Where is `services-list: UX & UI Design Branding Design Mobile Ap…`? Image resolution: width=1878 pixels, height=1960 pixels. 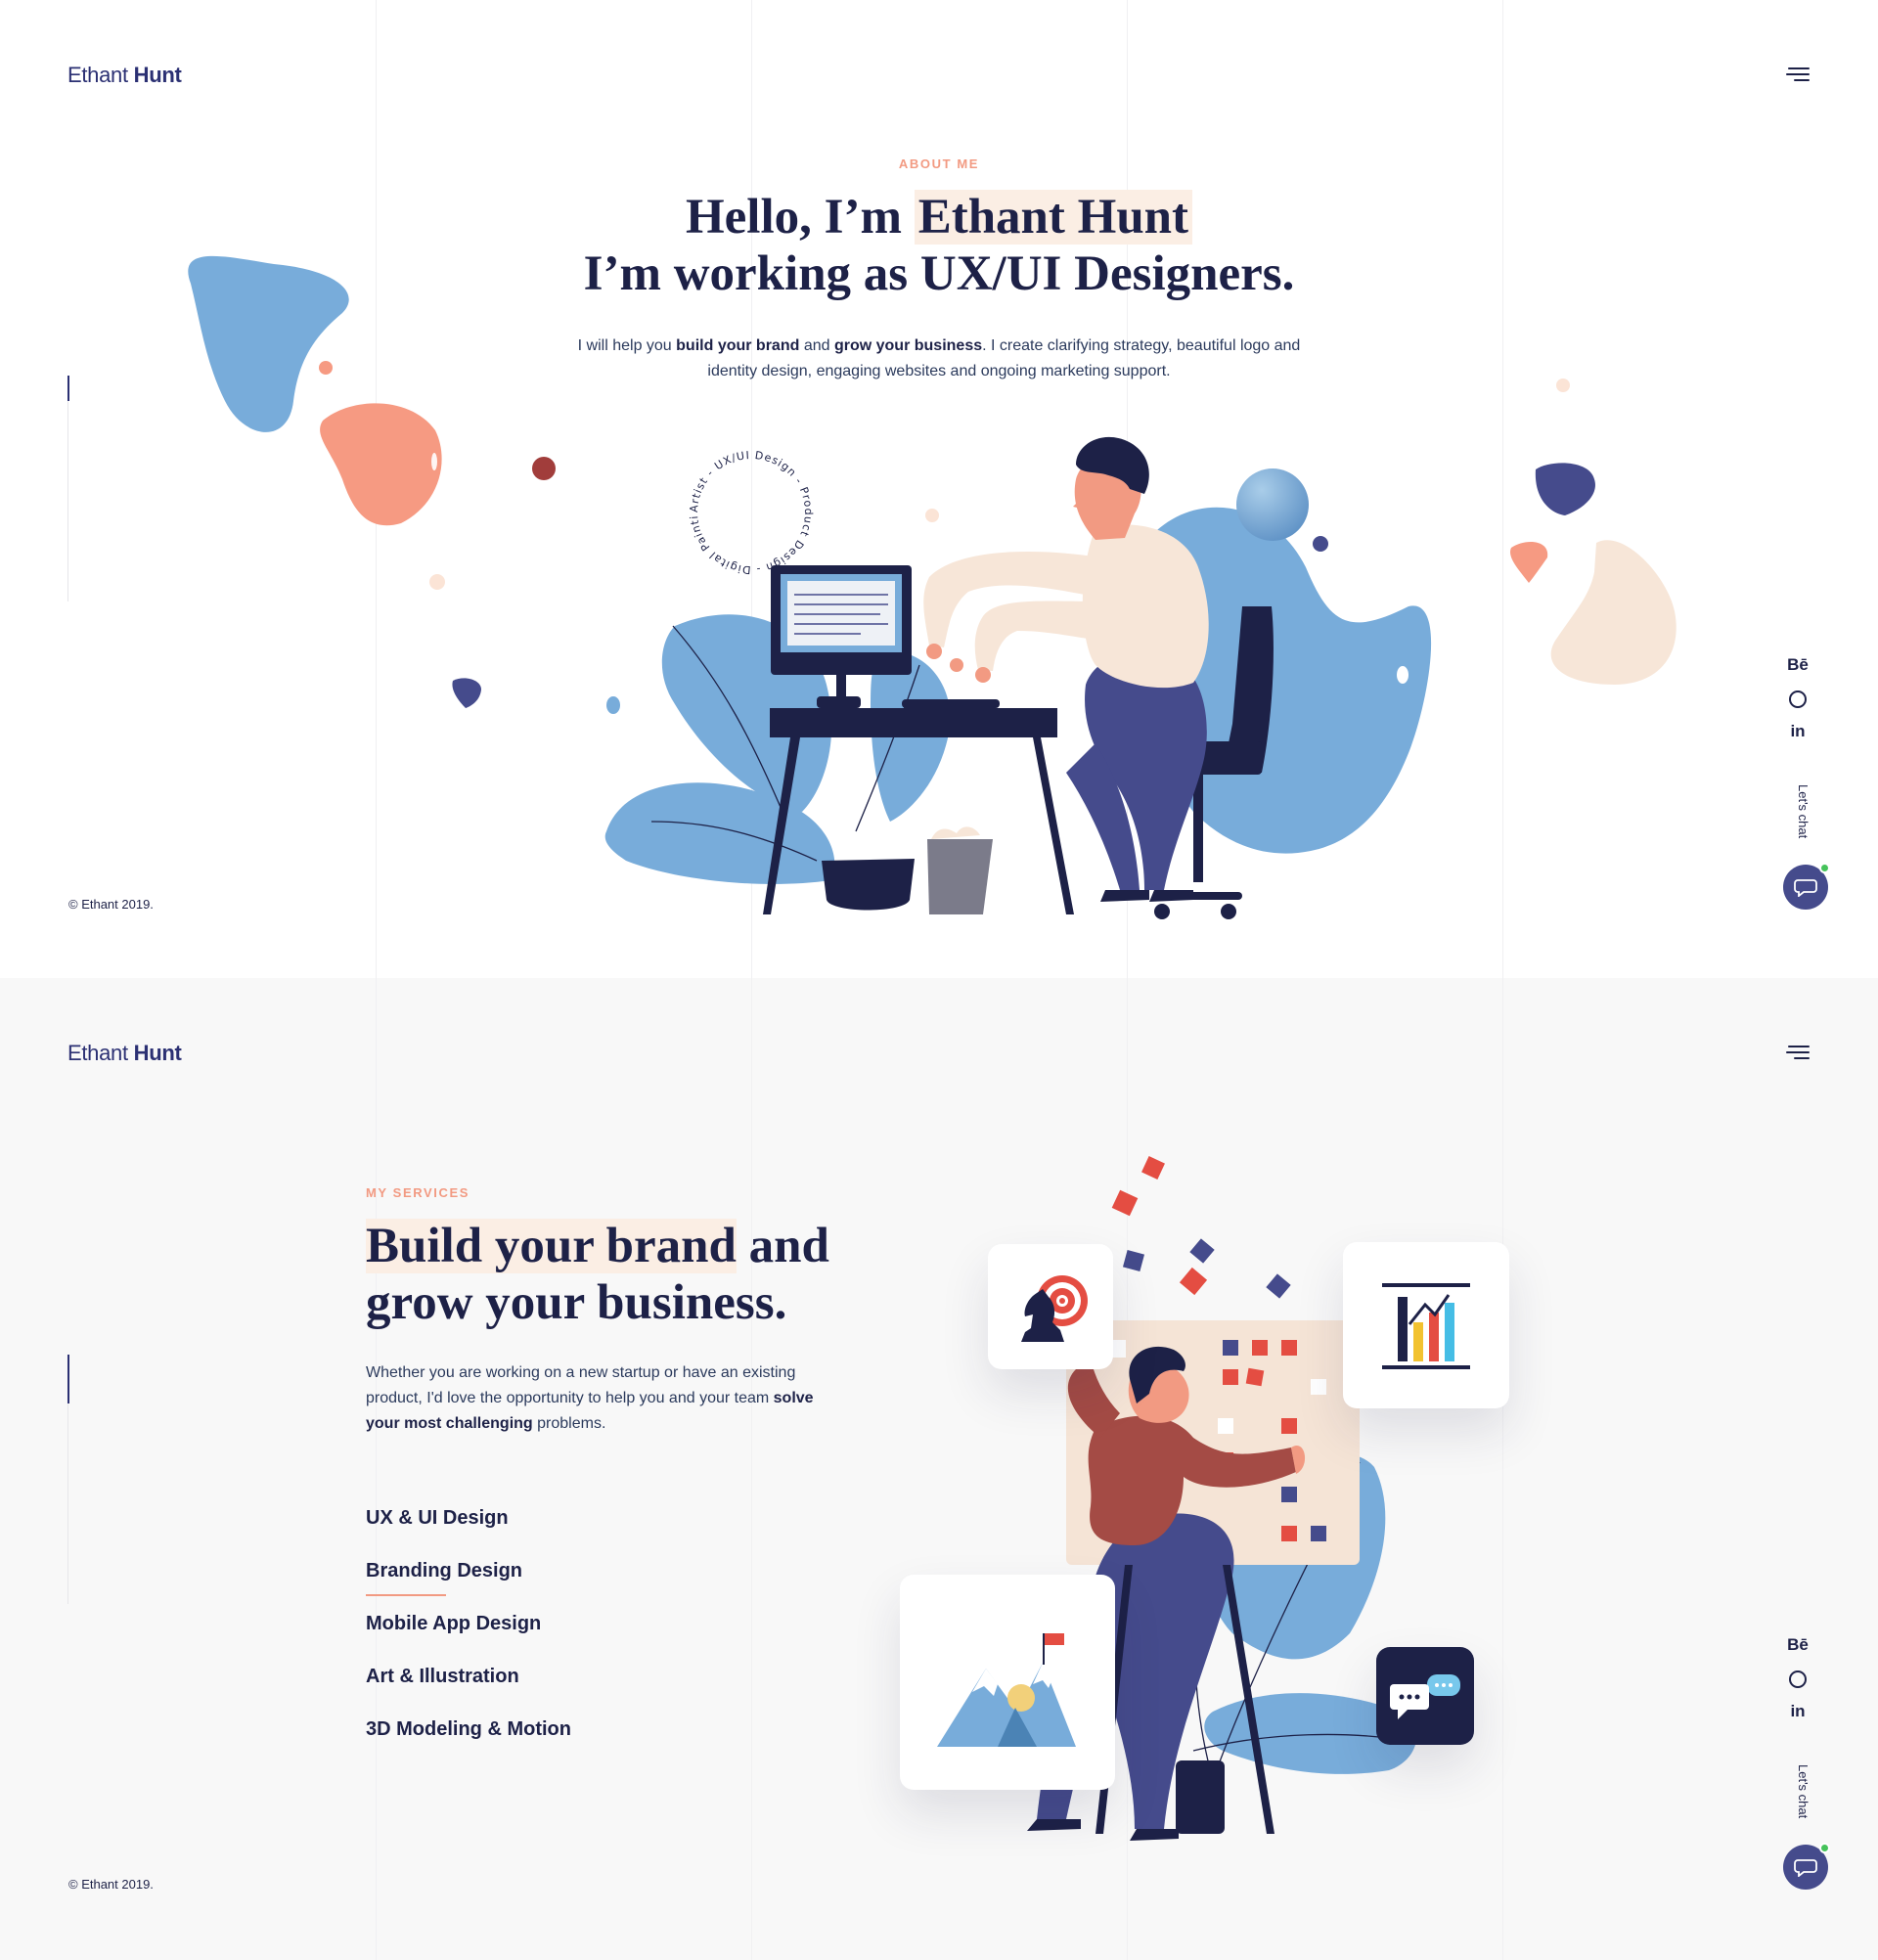
services-list: UX & UI Design Branding Design Mobile Ap… is located at coordinates (620, 1639).